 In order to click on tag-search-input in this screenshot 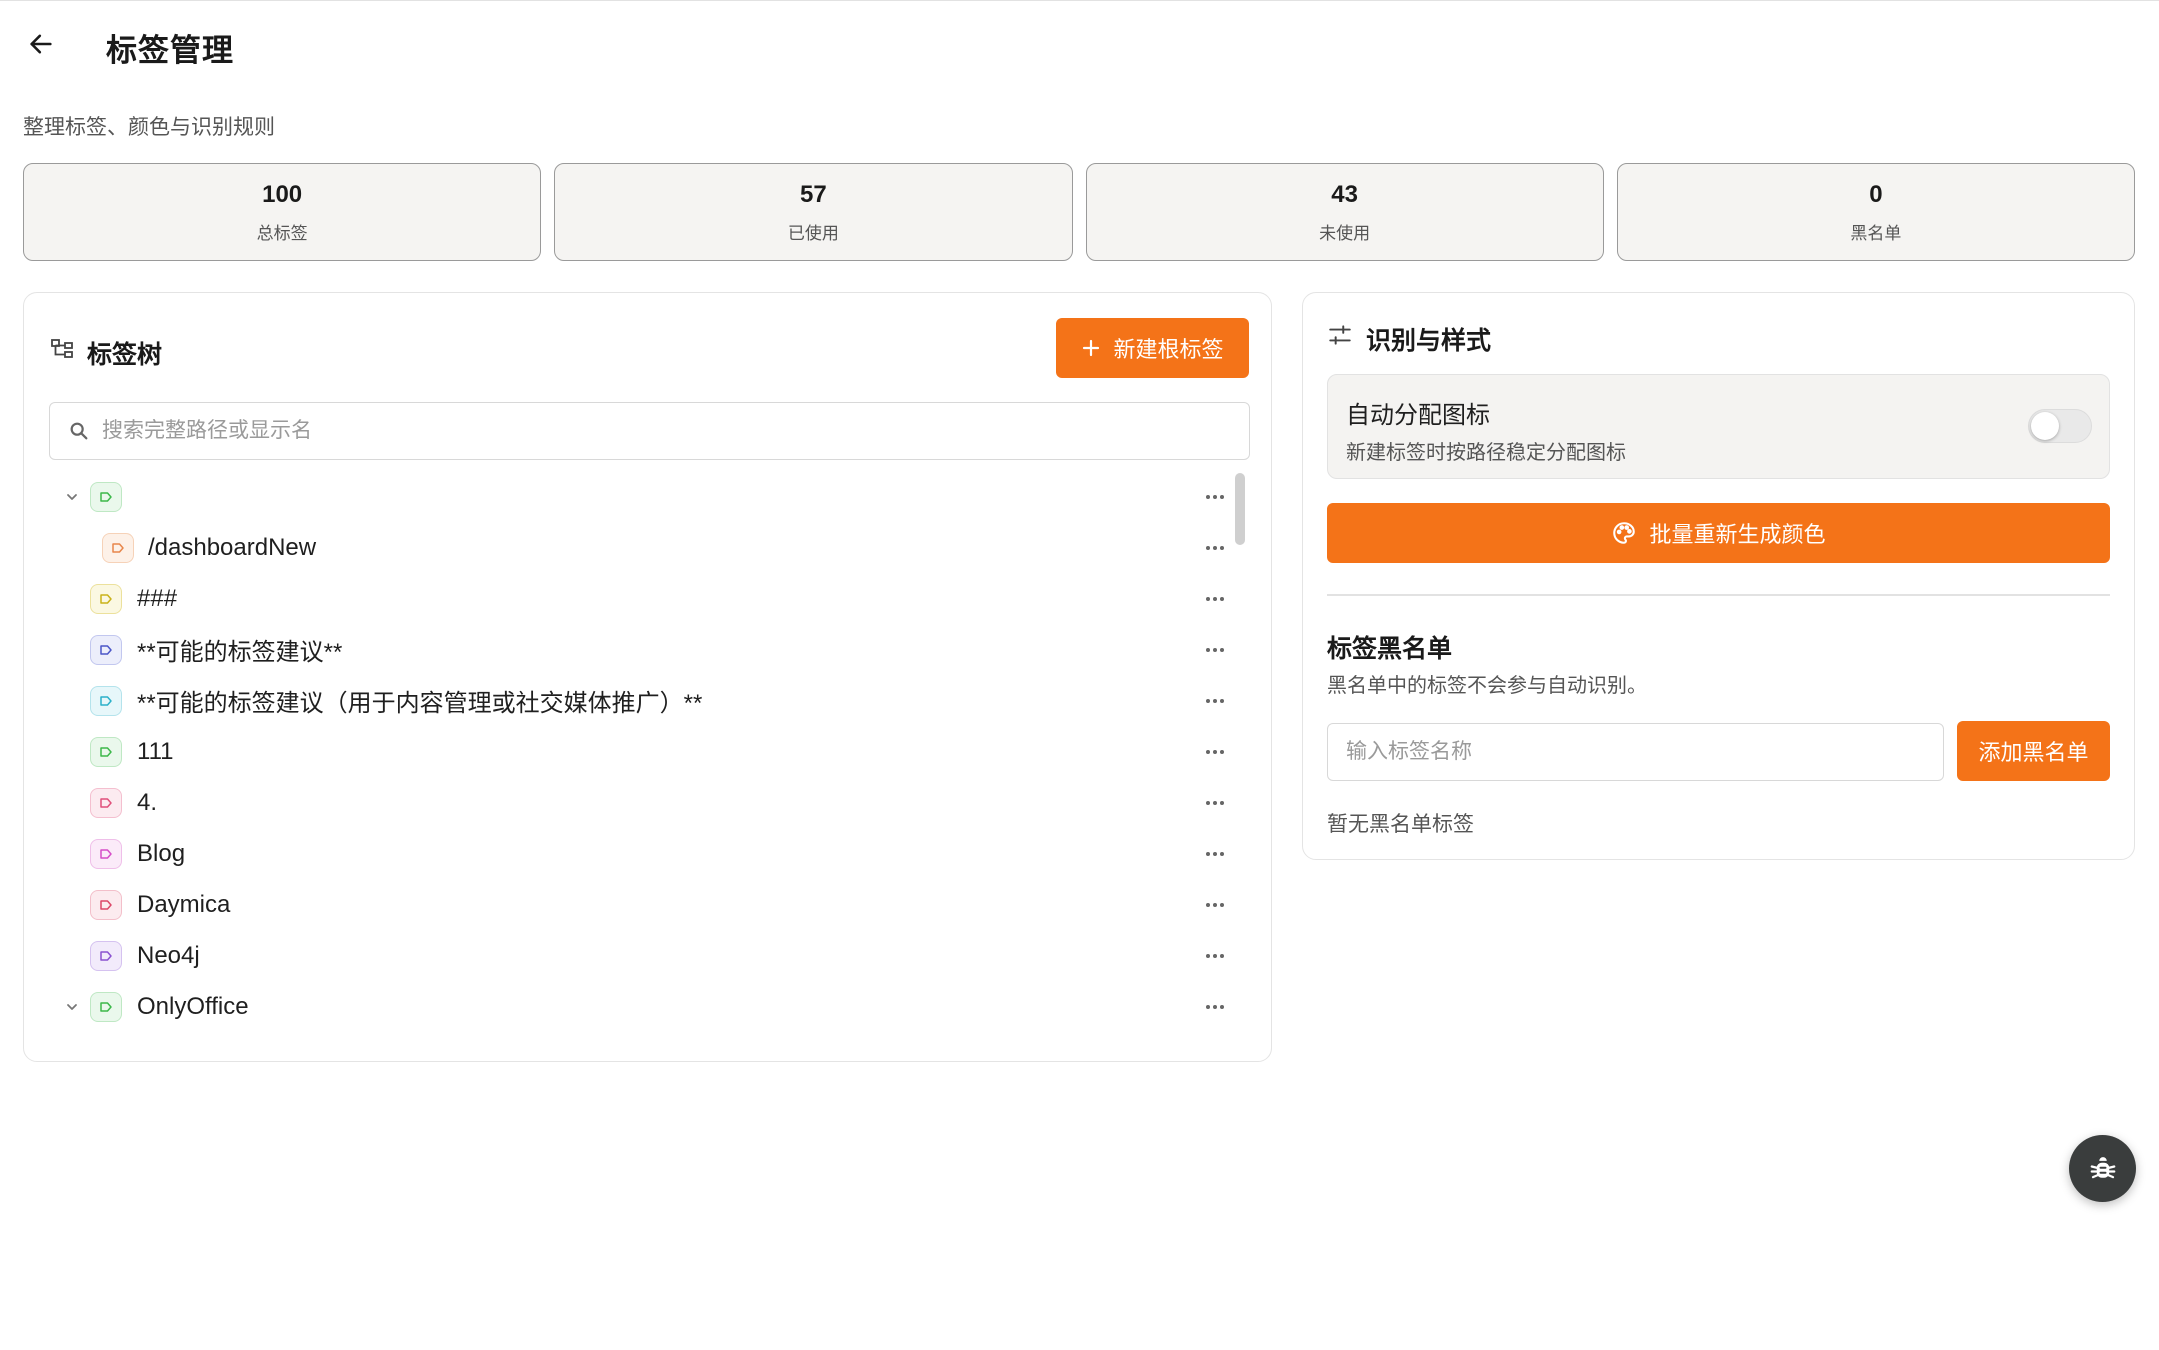, I will do `click(652, 431)`.